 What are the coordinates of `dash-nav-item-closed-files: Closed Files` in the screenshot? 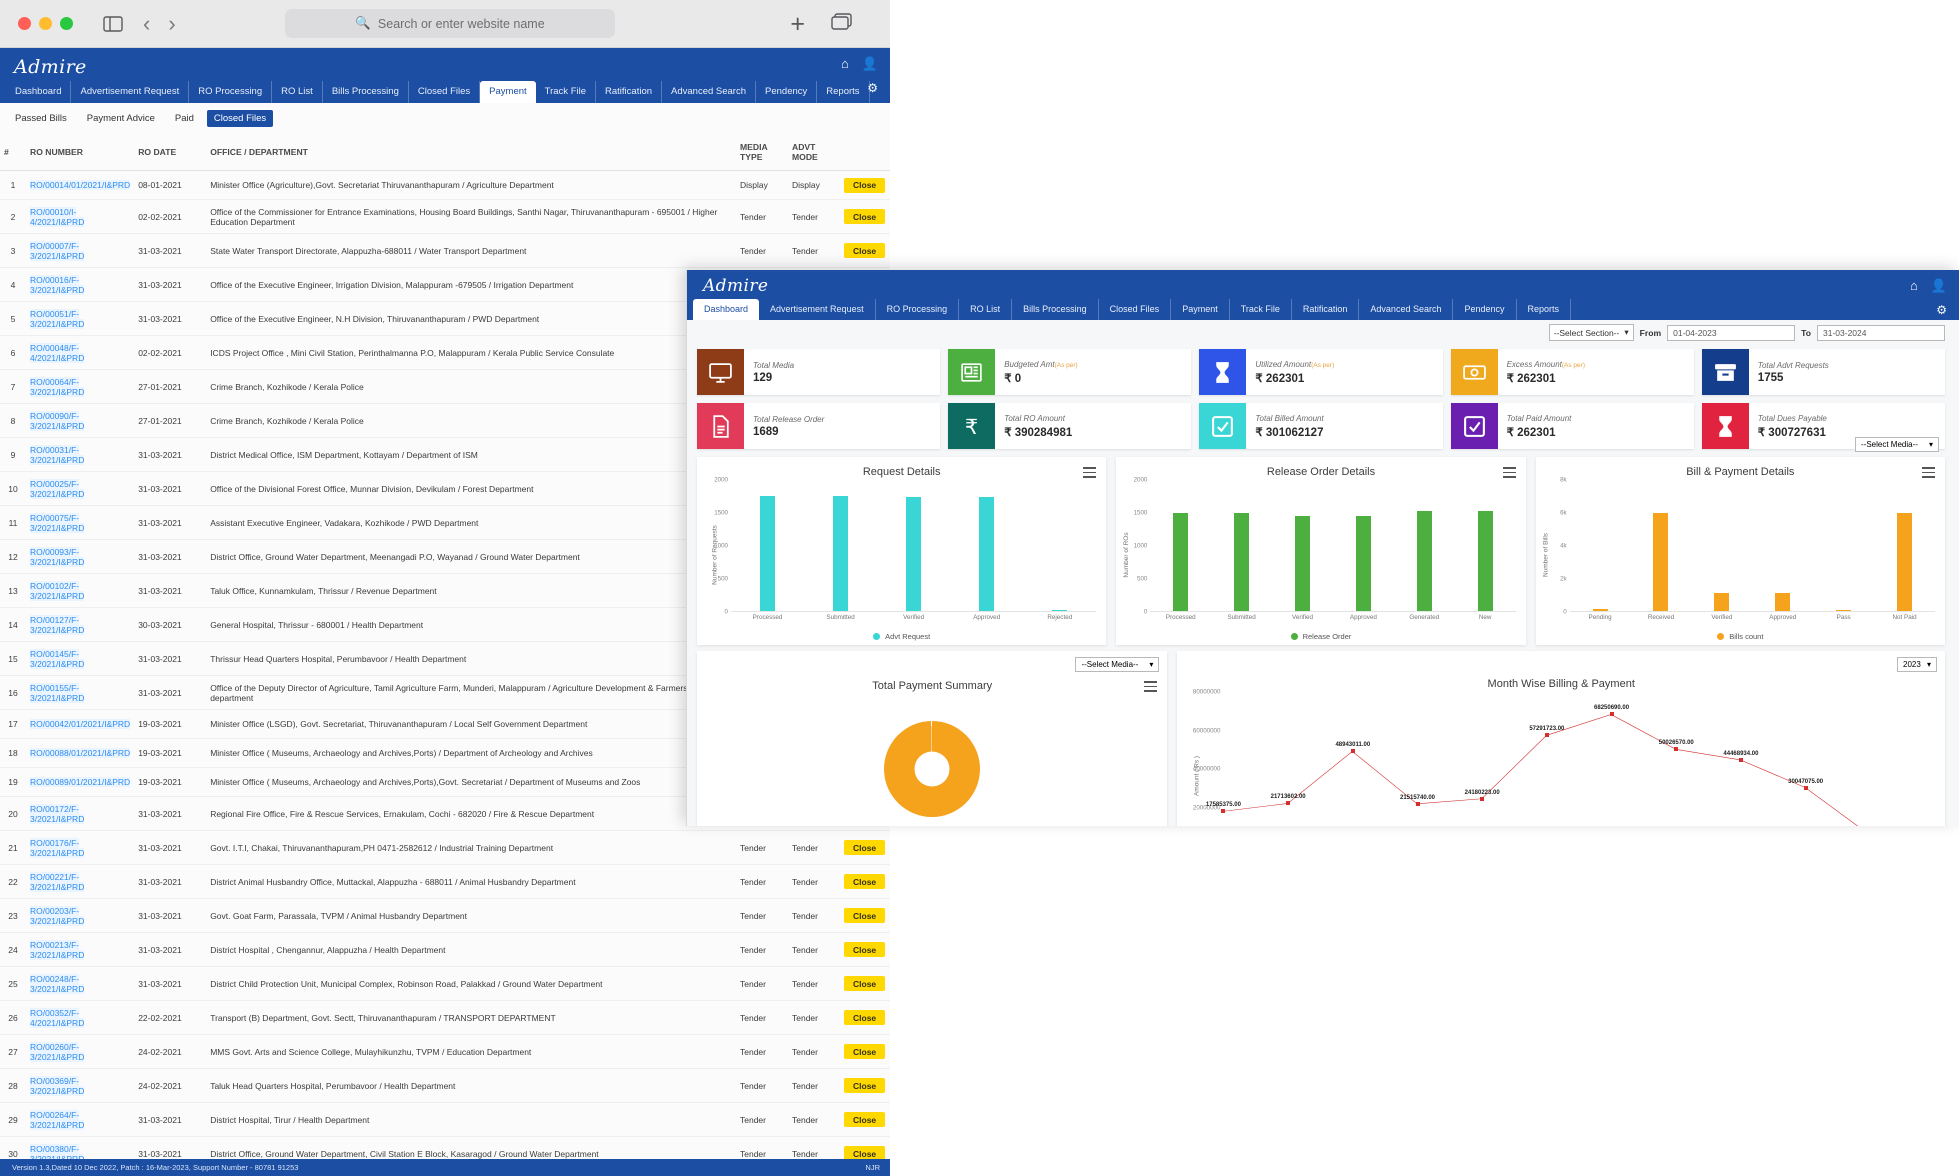 It's located at (1135, 309).